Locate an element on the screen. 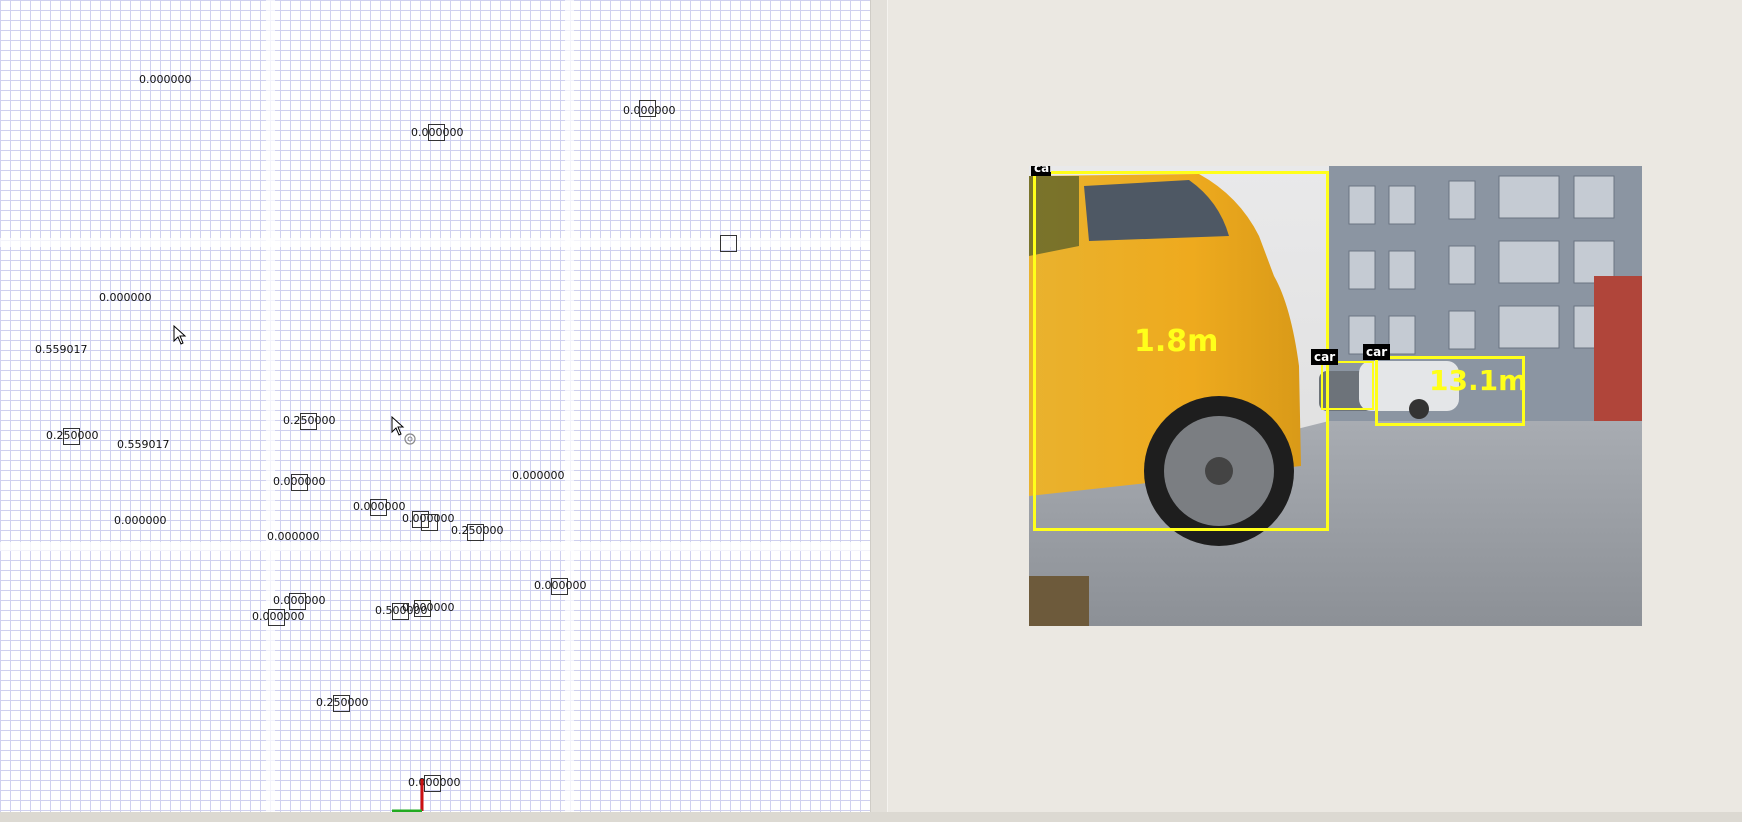 This screenshot has height=822, width=1742. panel-splitter is located at coordinates (879, 406).